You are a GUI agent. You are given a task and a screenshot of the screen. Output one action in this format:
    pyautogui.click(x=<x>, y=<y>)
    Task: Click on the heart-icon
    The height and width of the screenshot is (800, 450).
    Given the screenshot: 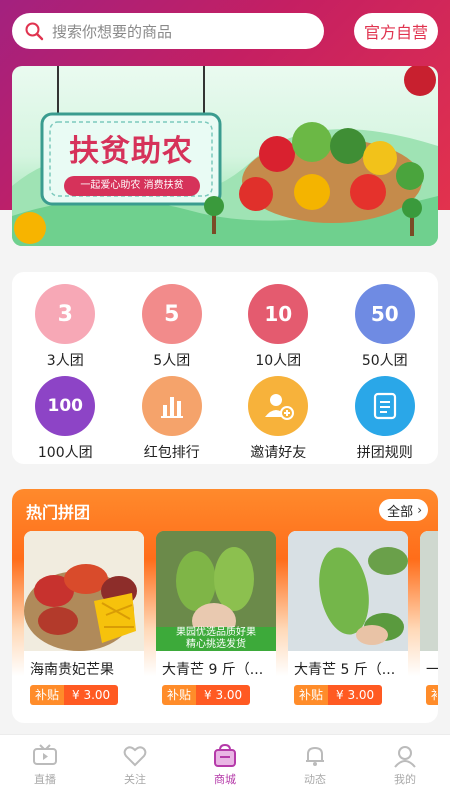 What is the action you would take?
    pyautogui.click(x=135, y=756)
    